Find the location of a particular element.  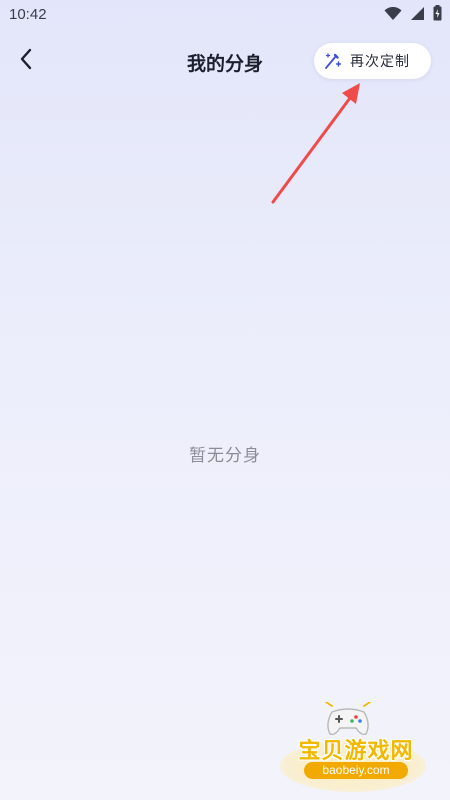

status-time: 10:42 is located at coordinates (28, 14).